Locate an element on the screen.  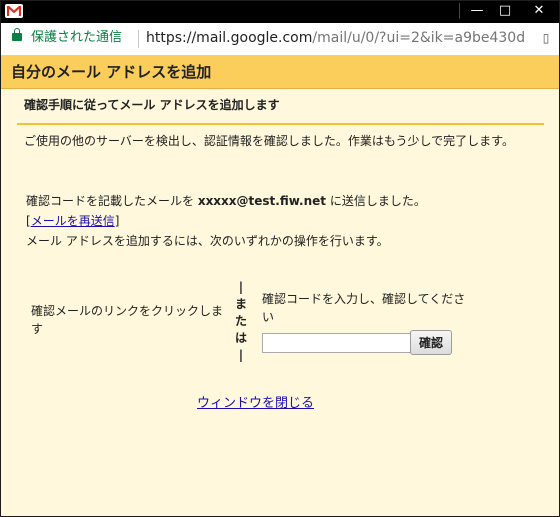
page-header: 自分のメール アドレスを追加 is located at coordinates (280, 72).